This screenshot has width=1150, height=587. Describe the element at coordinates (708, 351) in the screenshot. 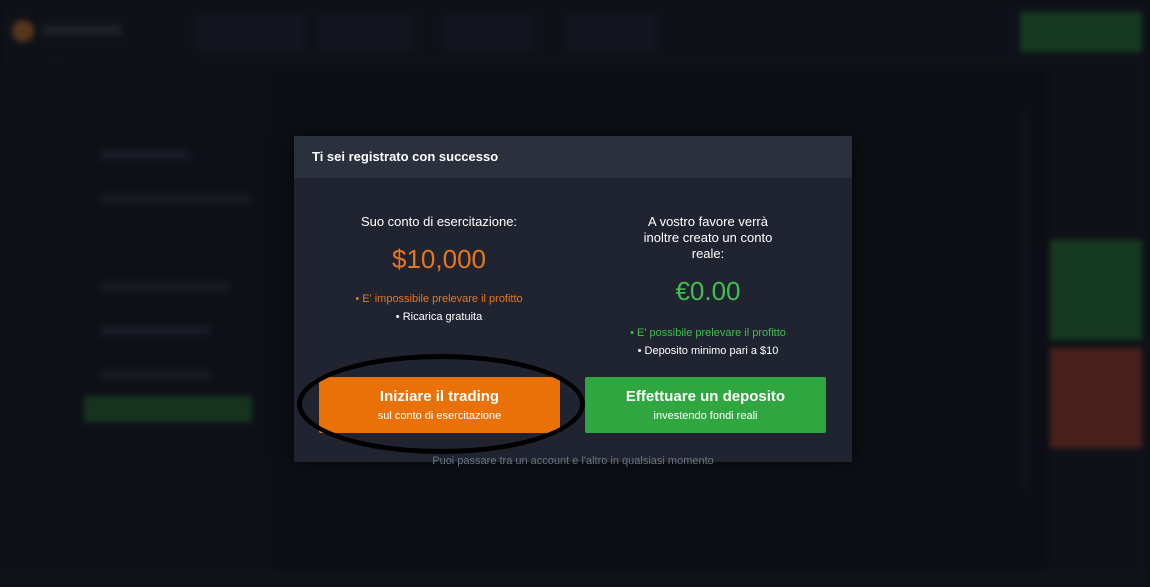

I see `real-note-min-deposit: • Deposito minimo pari a $10` at that location.